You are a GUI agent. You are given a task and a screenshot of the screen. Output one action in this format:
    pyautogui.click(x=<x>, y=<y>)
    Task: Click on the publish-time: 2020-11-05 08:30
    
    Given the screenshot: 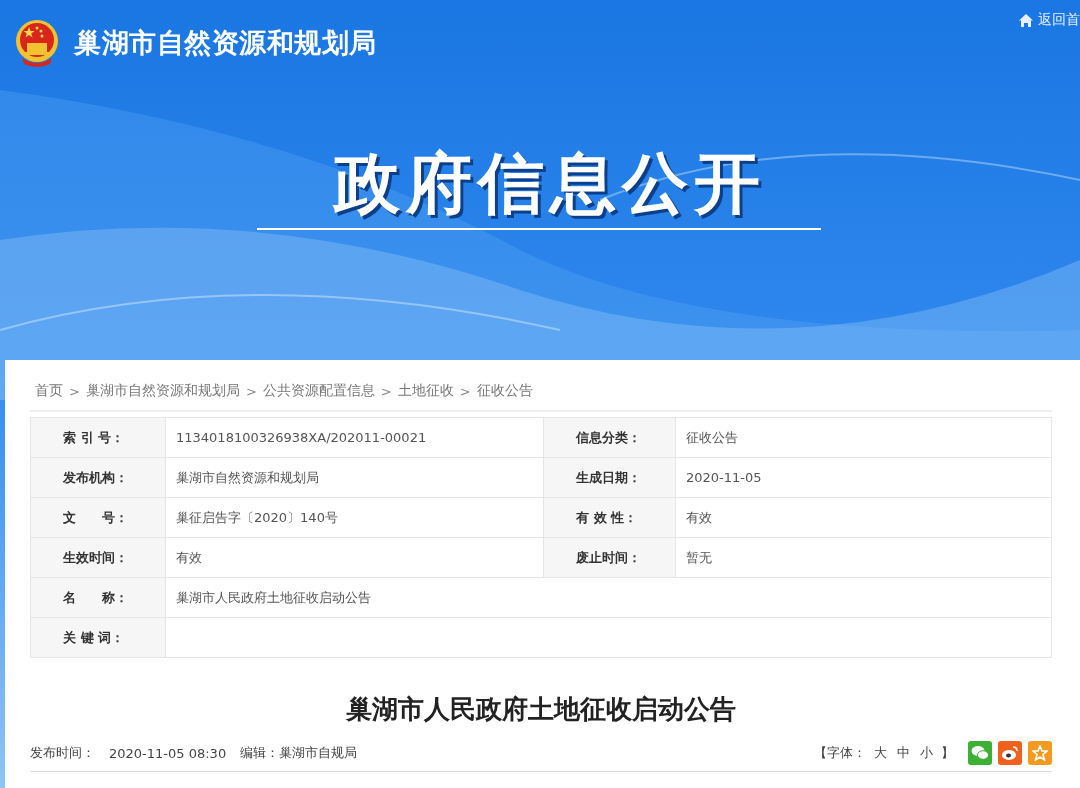 What is the action you would take?
    pyautogui.click(x=168, y=753)
    